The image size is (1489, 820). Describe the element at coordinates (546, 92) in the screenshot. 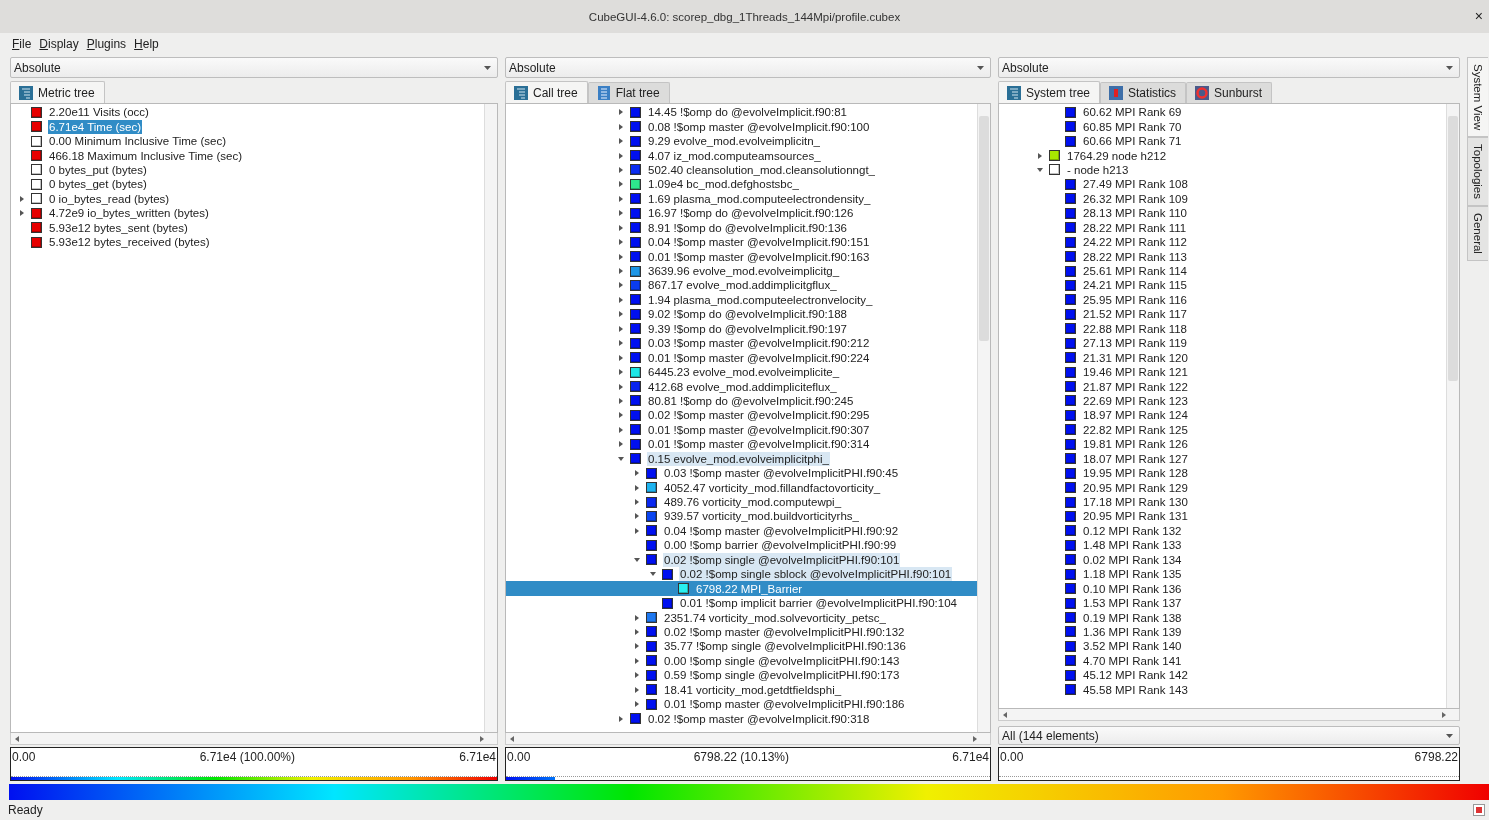

I see `tab: Call tree` at that location.